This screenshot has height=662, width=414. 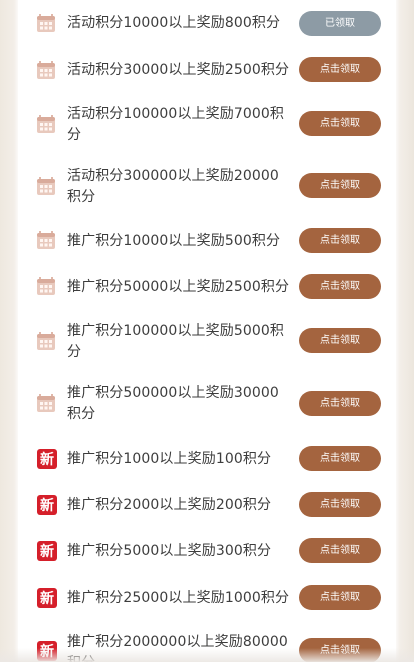 What do you see at coordinates (174, 241) in the screenshot?
I see `reward-description: 推广积分10000以上奖励500积分` at bounding box center [174, 241].